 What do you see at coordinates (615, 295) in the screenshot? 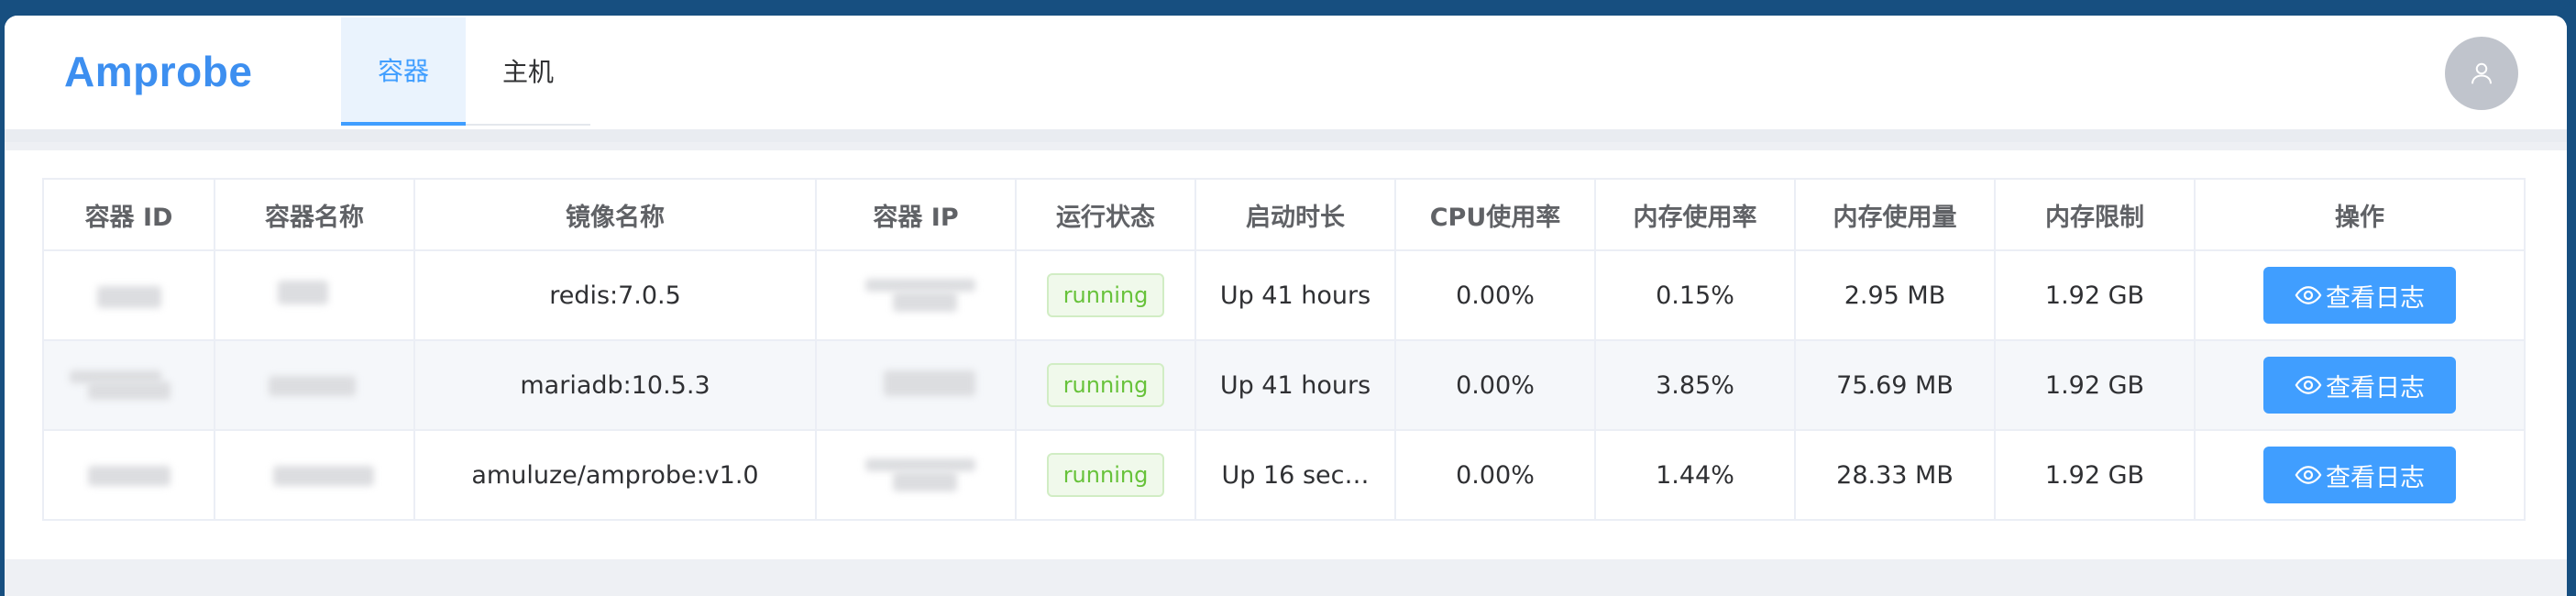
I see `cell-image: redis:7.0.5` at bounding box center [615, 295].